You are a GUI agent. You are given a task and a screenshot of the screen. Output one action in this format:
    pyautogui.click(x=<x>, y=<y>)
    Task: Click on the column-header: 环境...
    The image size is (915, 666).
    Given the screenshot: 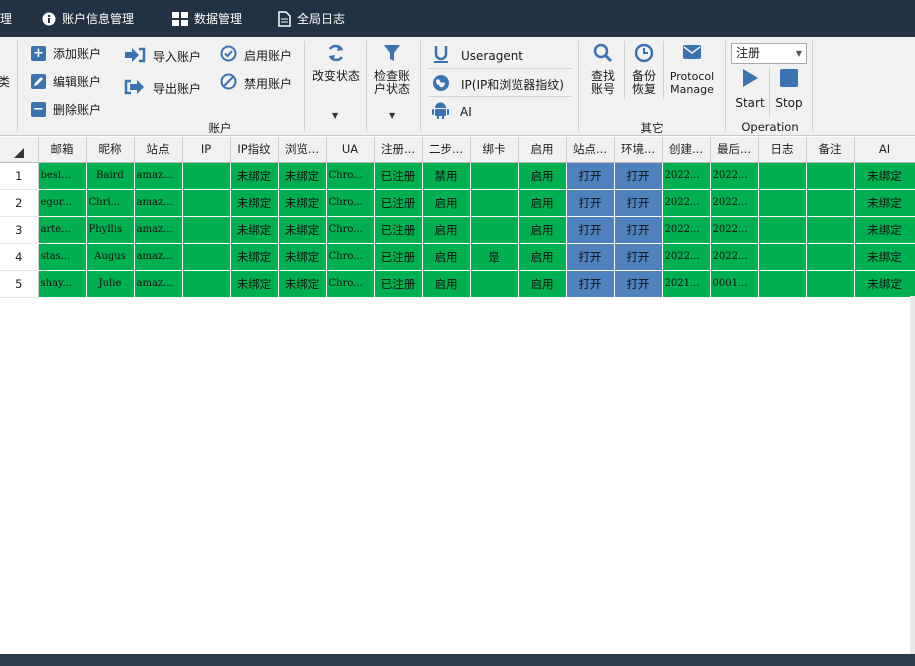 What is the action you would take?
    pyautogui.click(x=638, y=150)
    